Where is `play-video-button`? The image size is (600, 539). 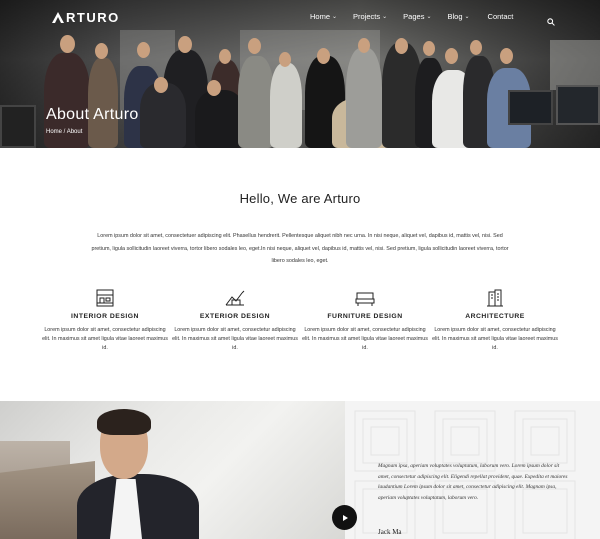
play-video-button is located at coordinates (344, 517).